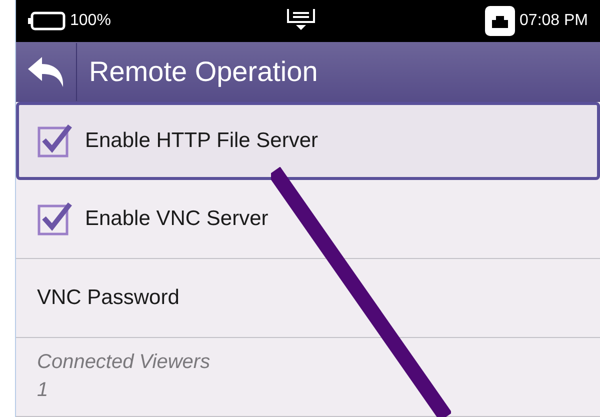 The height and width of the screenshot is (417, 600). What do you see at coordinates (176, 219) in the screenshot?
I see `setting-label: Enable VNC Server` at bounding box center [176, 219].